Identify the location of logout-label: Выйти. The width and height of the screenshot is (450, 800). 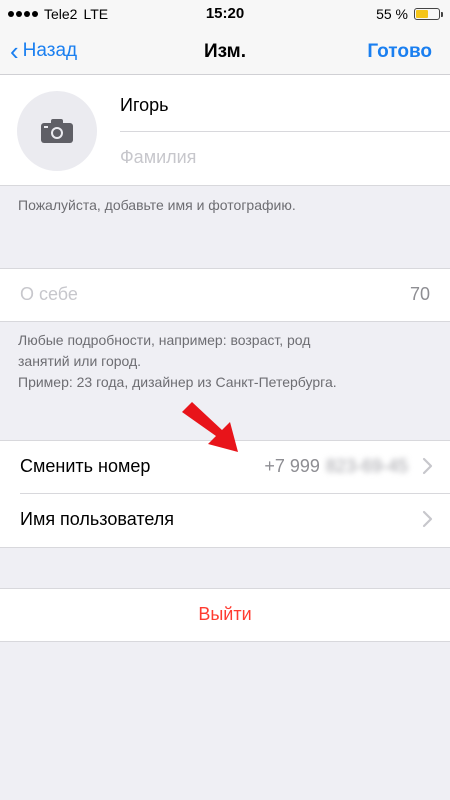
(225, 614).